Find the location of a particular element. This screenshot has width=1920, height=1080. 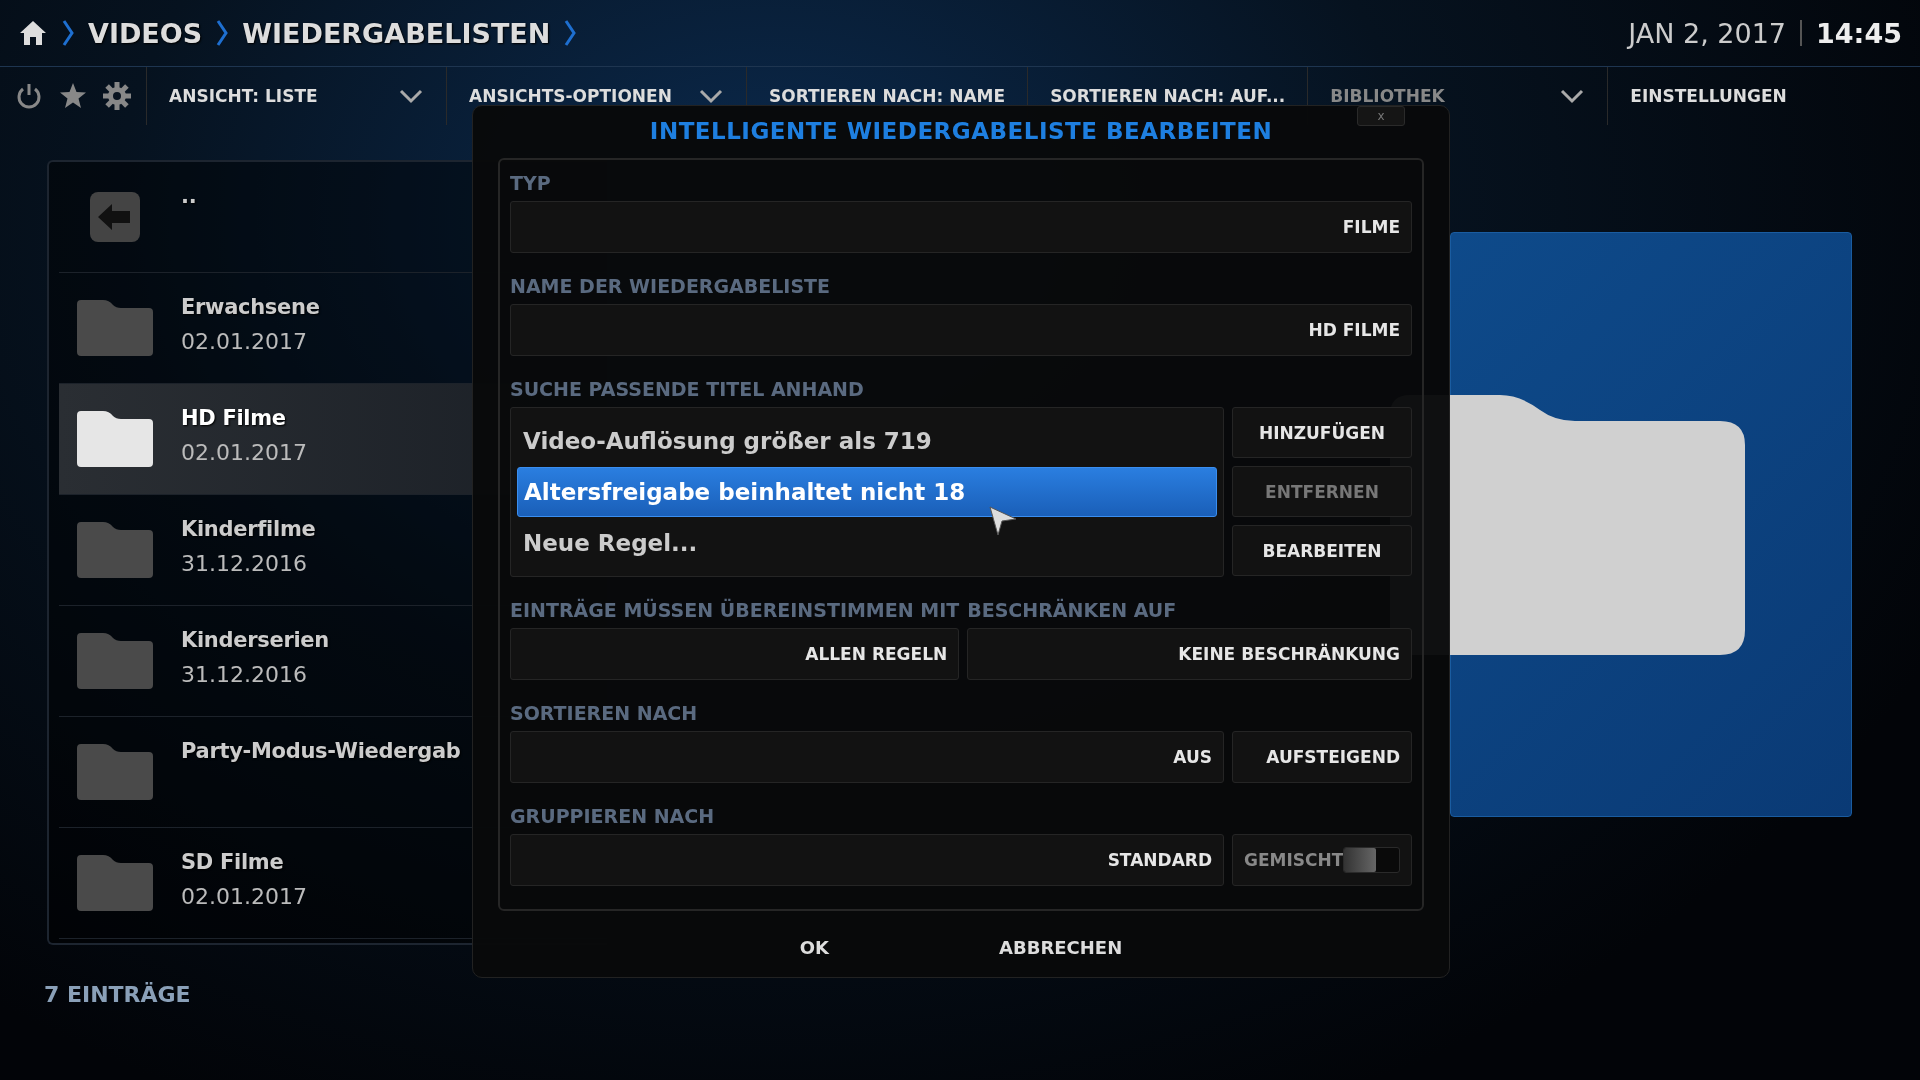

close-button: x is located at coordinates (1381, 116).